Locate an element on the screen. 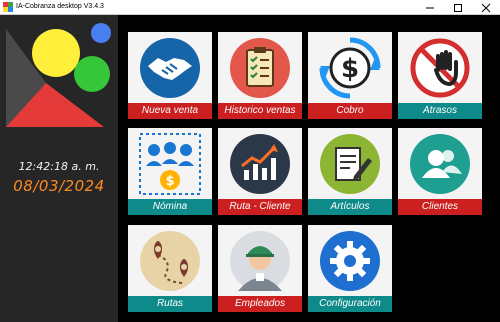  tile-configuracion: Configuración is located at coordinates (350, 268).